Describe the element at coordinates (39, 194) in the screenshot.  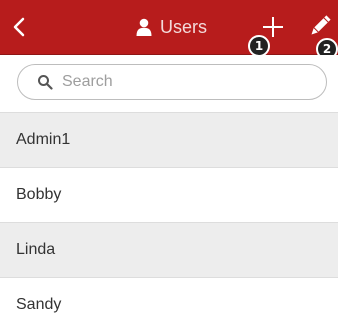
I see `user-name: Bobby` at that location.